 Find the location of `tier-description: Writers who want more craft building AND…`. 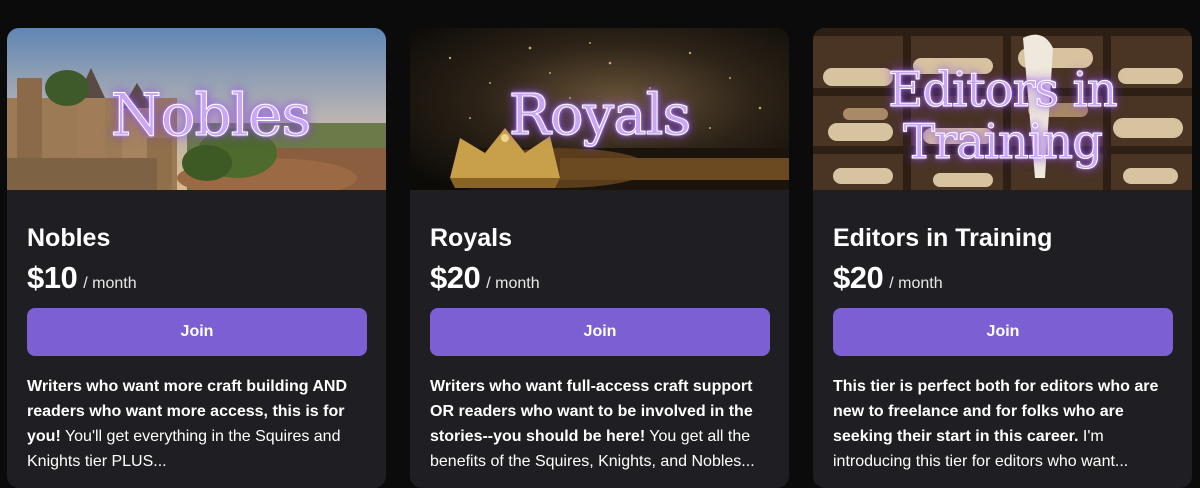

tier-description: Writers who want more craft building AND… is located at coordinates (197, 424).